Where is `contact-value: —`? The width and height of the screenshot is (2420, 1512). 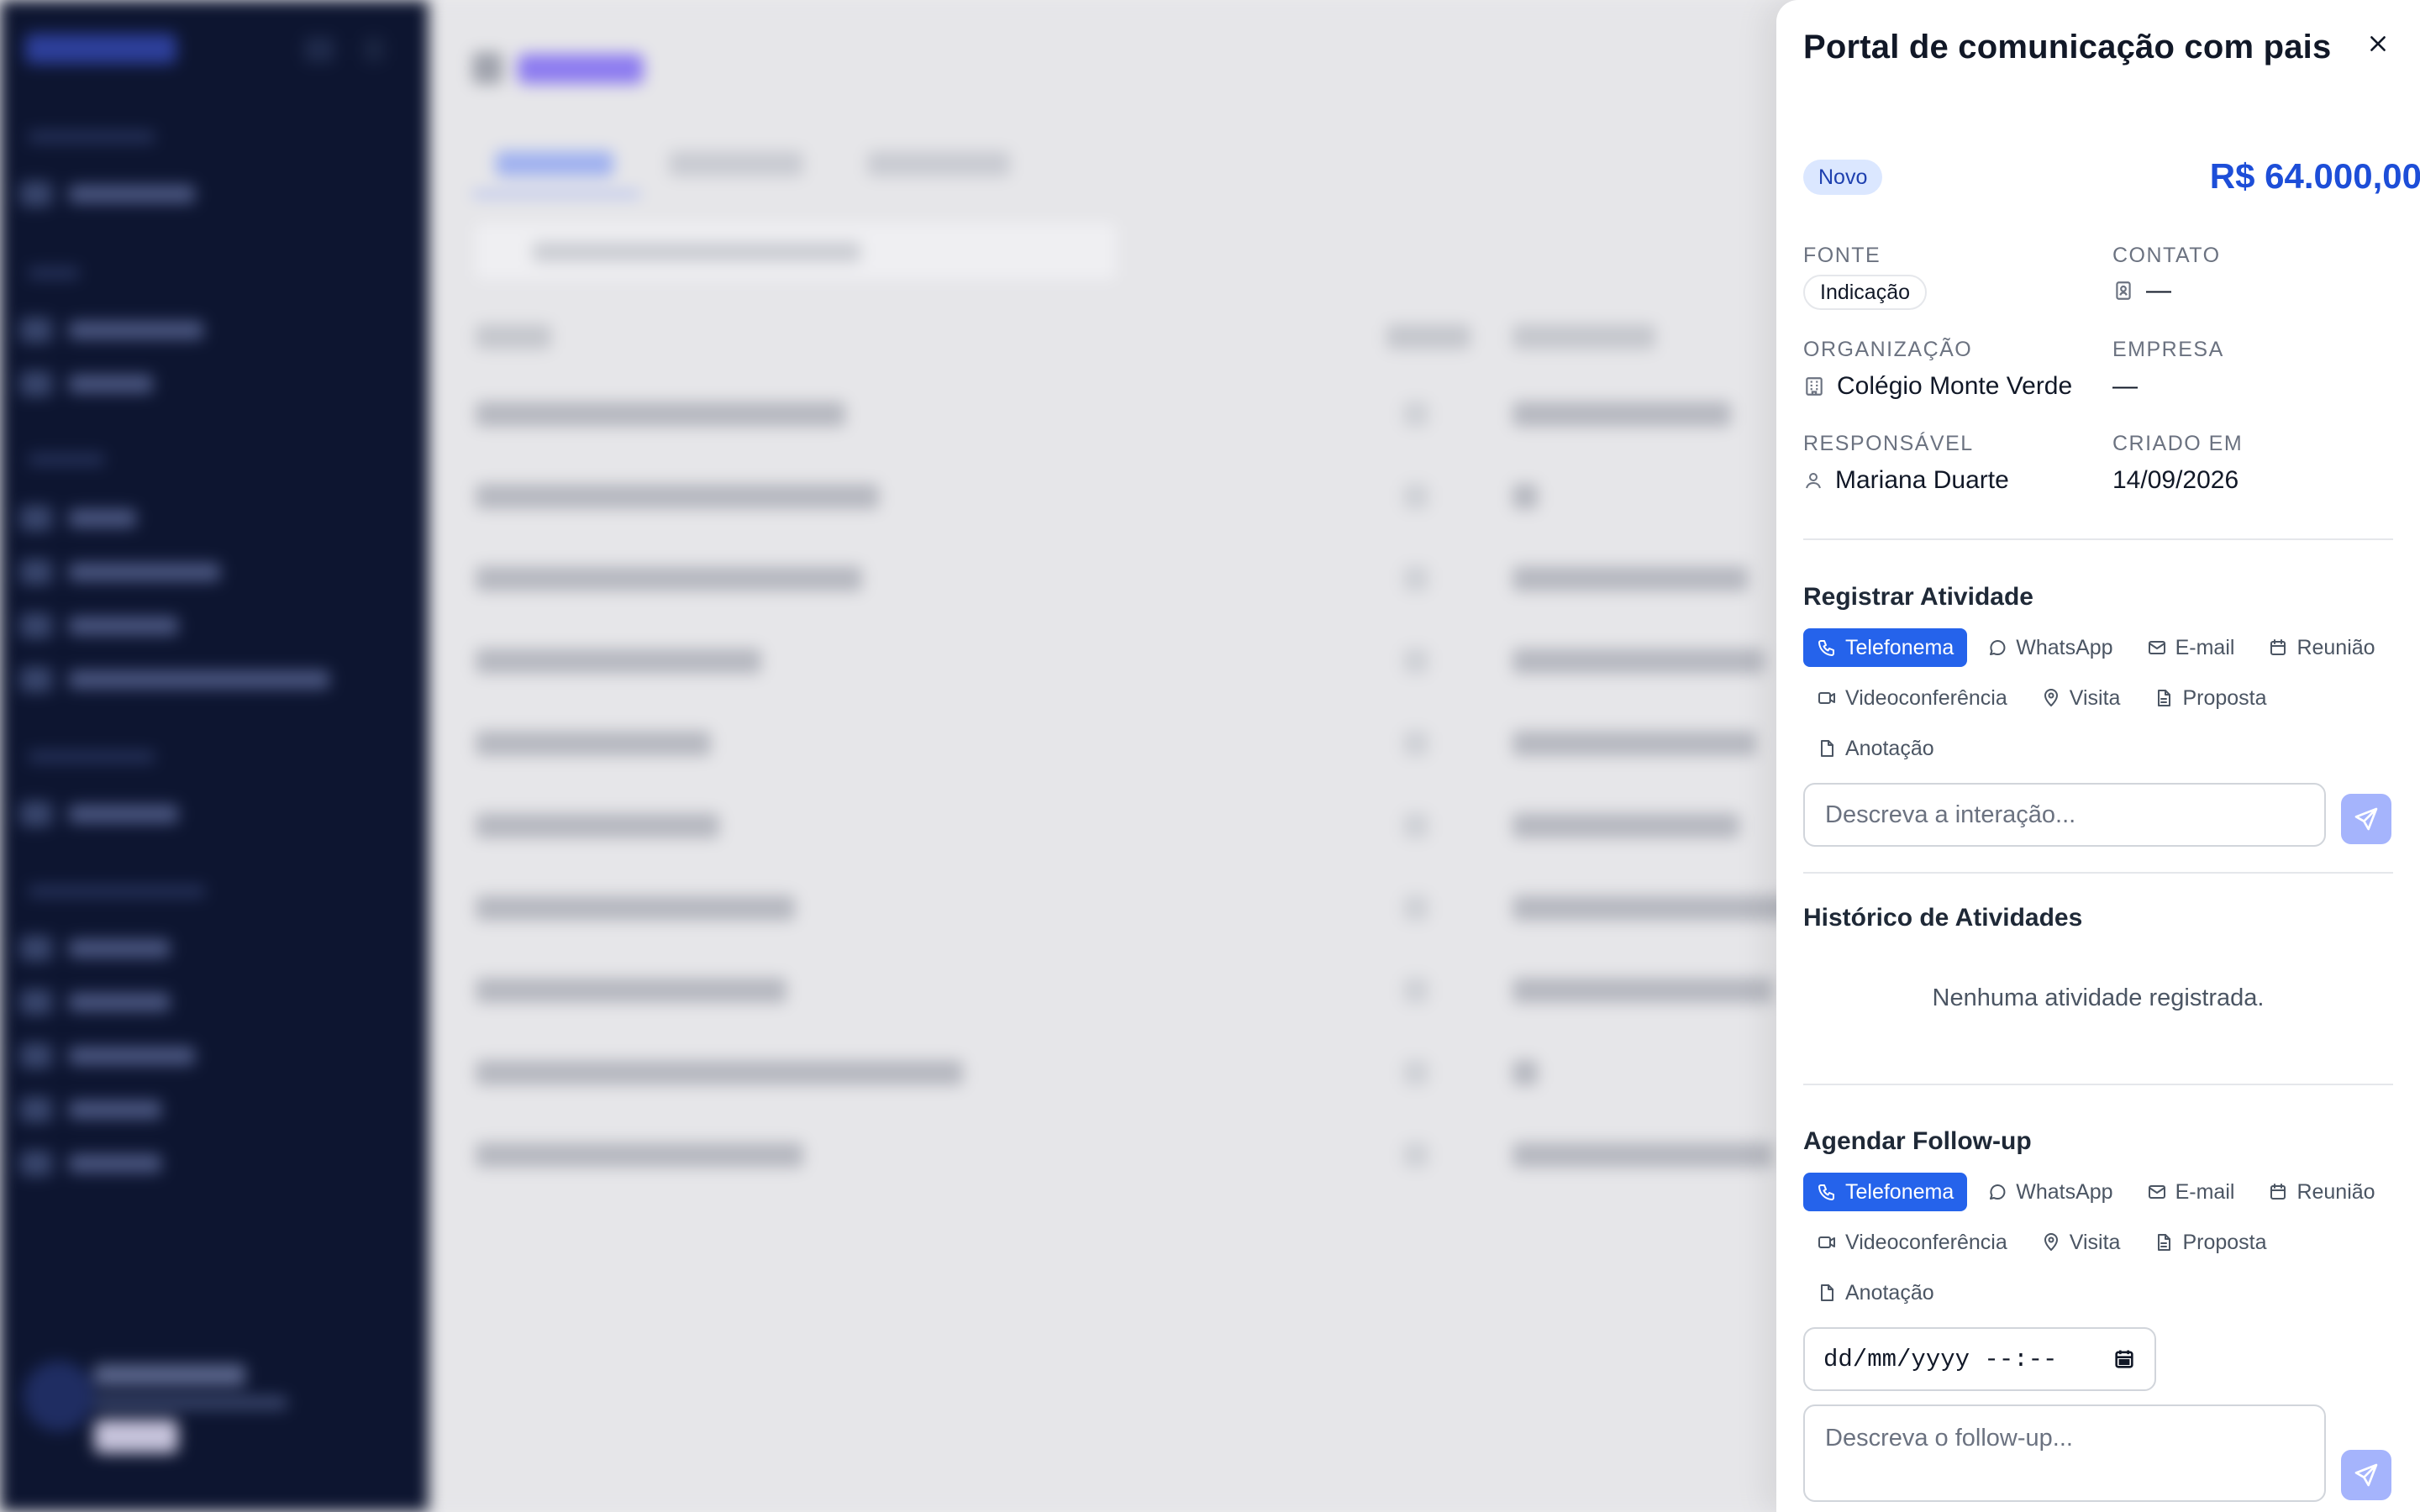
contact-value: — is located at coordinates (2158, 290).